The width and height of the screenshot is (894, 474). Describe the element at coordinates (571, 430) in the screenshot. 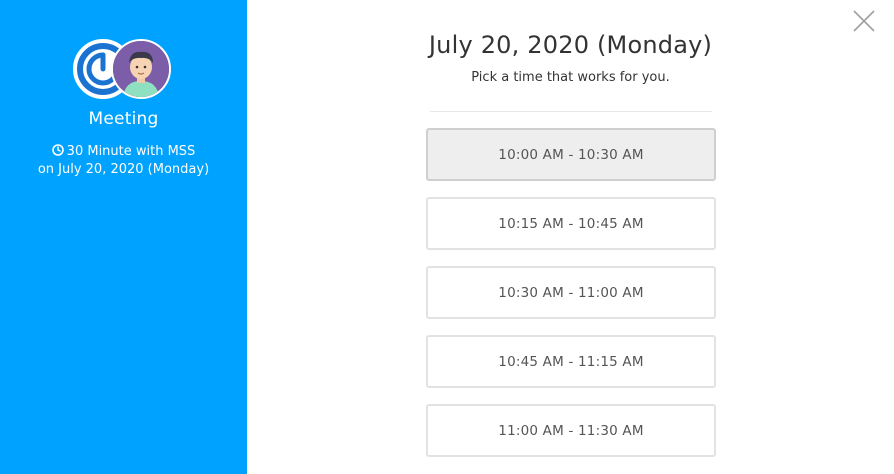

I see `time-slot-button: 11:00 AM - 11:30 AM` at that location.